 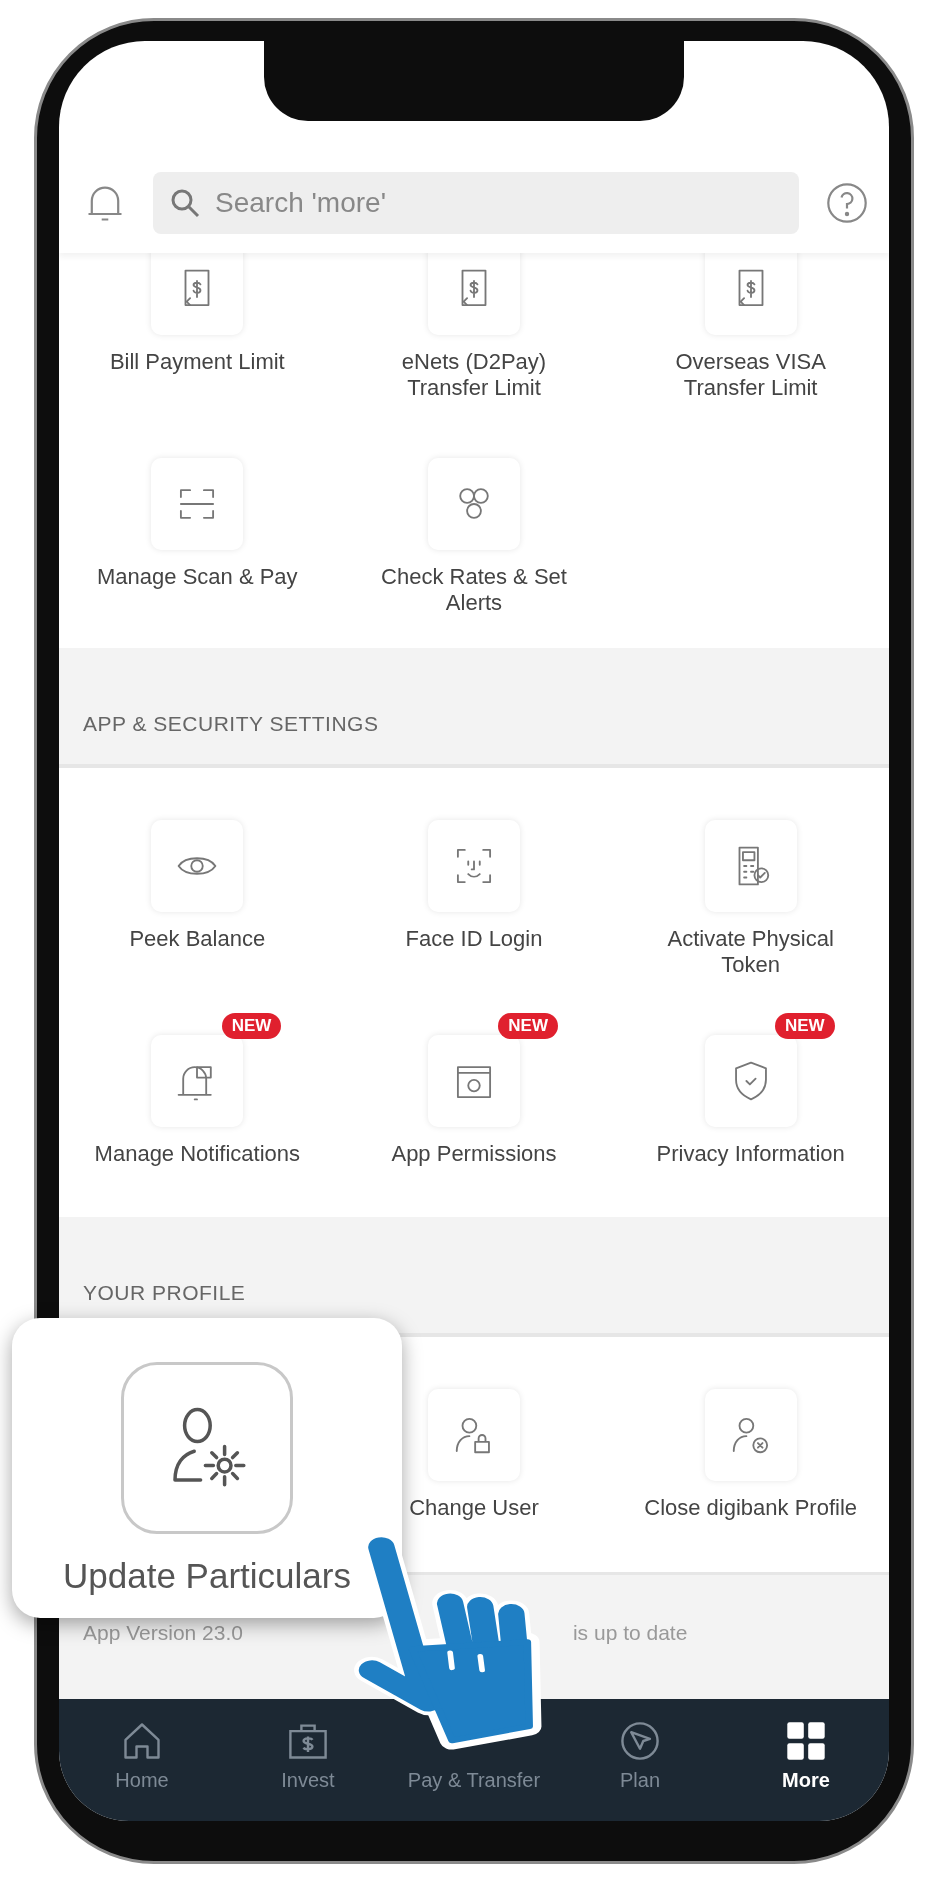 I want to click on nav-tab: Invest, so click(x=308, y=1780).